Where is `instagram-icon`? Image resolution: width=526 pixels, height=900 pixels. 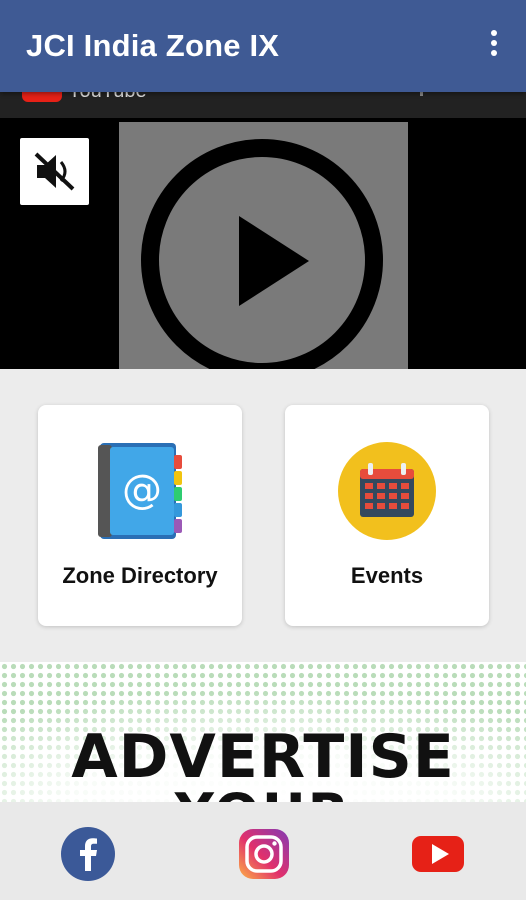
instagram-icon is located at coordinates (264, 854).